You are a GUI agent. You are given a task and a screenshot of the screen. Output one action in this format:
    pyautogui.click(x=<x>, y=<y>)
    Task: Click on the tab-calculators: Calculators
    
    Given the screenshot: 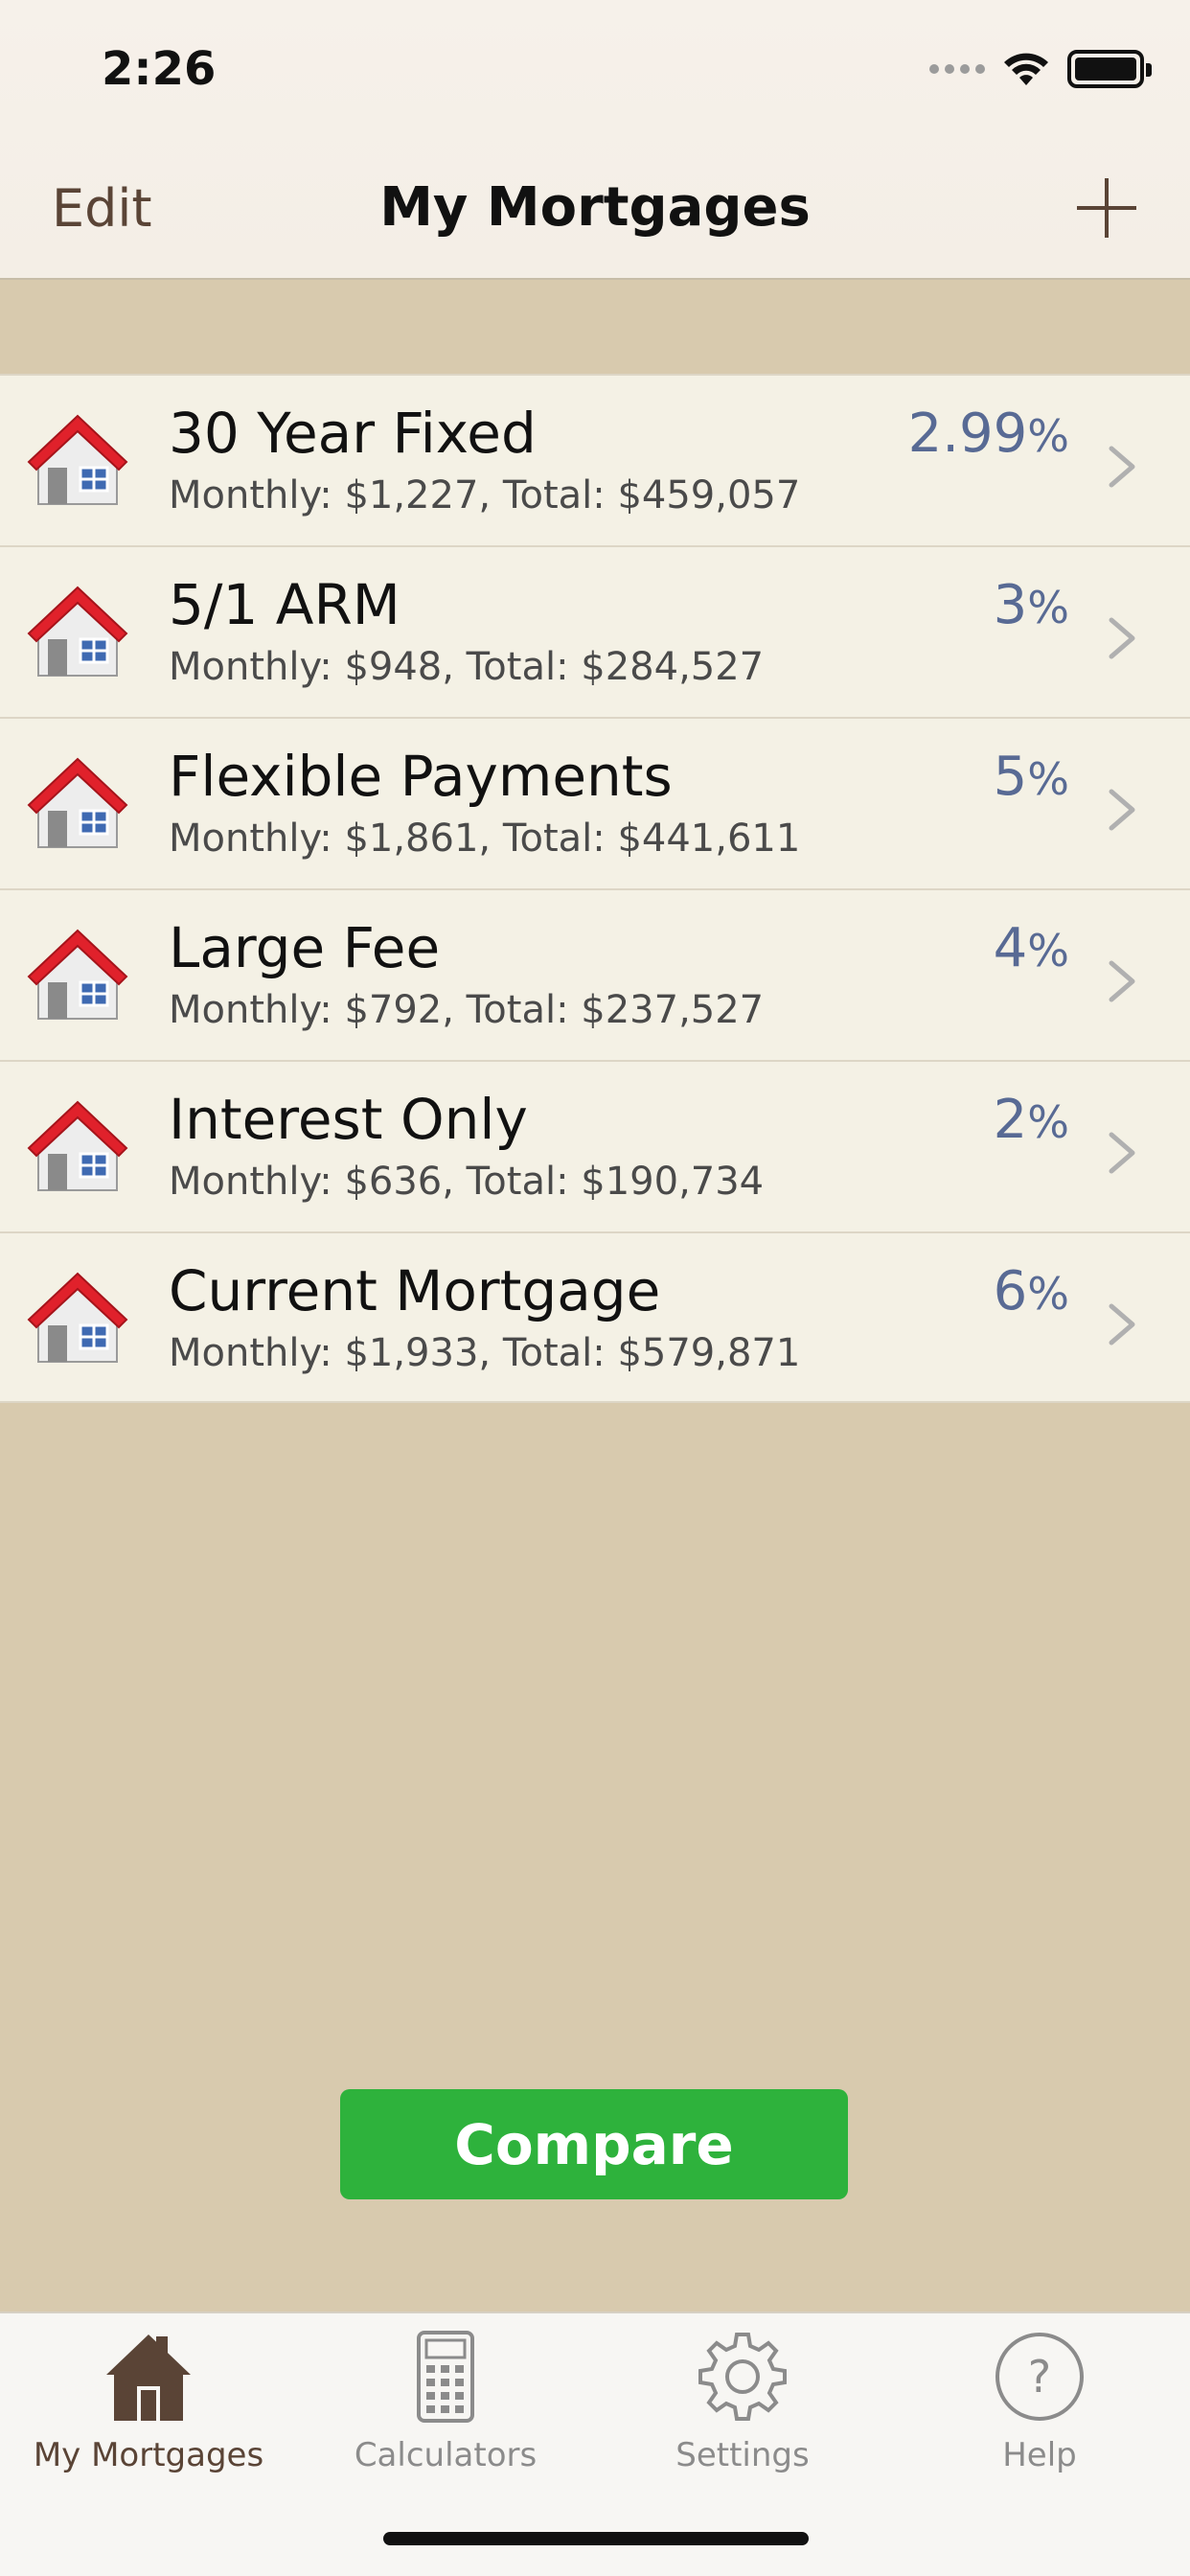 What is the action you would take?
    pyautogui.click(x=445, y=2401)
    